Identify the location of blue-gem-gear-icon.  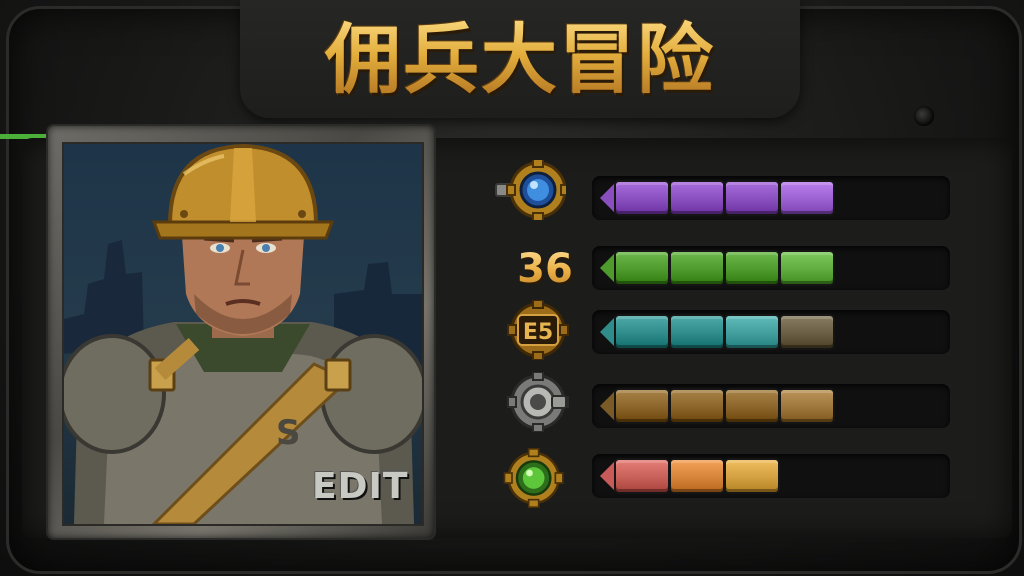
(530, 190).